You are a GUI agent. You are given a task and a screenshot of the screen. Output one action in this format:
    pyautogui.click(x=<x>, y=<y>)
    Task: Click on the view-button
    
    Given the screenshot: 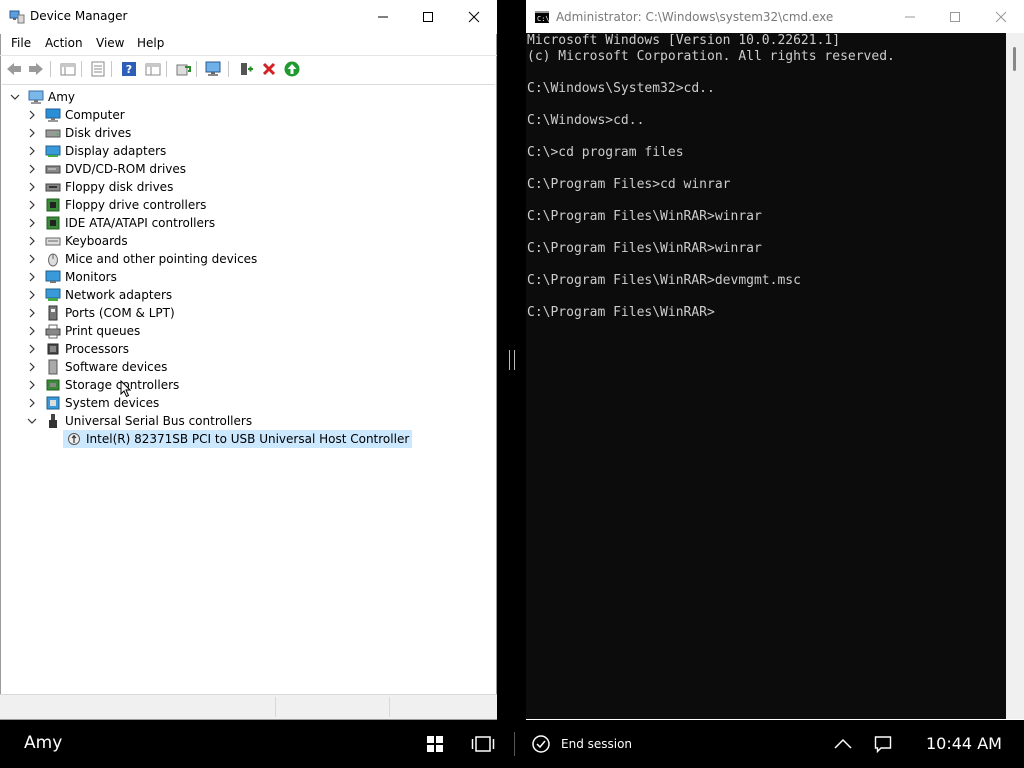 What is the action you would take?
    pyautogui.click(x=153, y=69)
    